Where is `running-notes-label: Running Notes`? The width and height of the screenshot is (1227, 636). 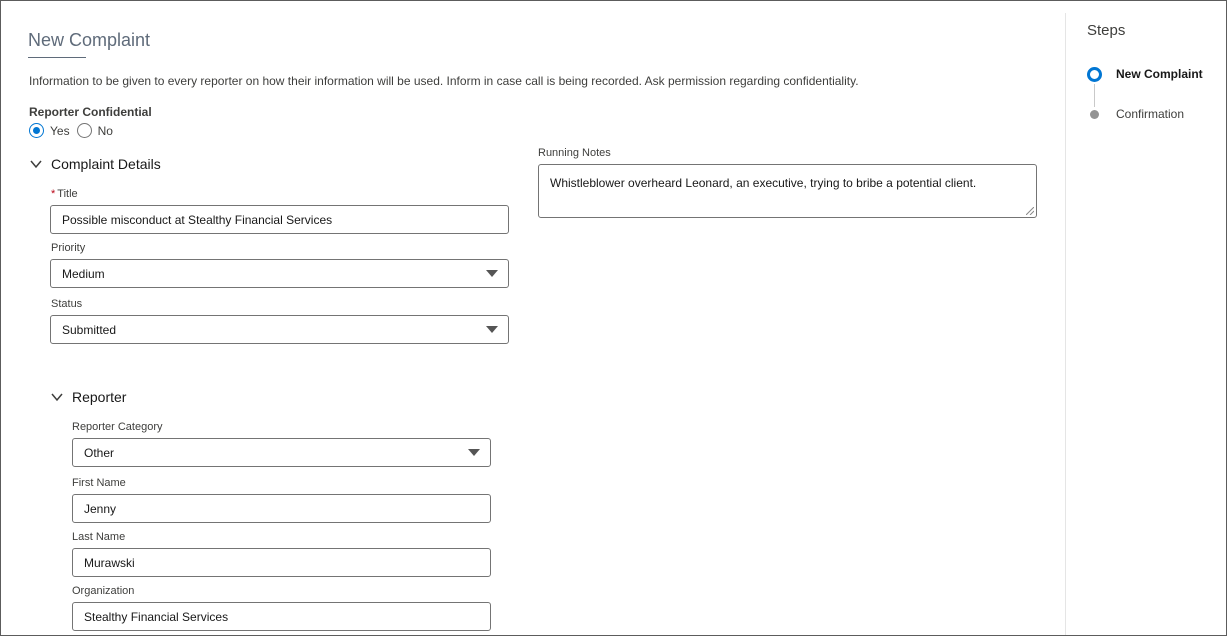
running-notes-label: Running Notes is located at coordinates (574, 153).